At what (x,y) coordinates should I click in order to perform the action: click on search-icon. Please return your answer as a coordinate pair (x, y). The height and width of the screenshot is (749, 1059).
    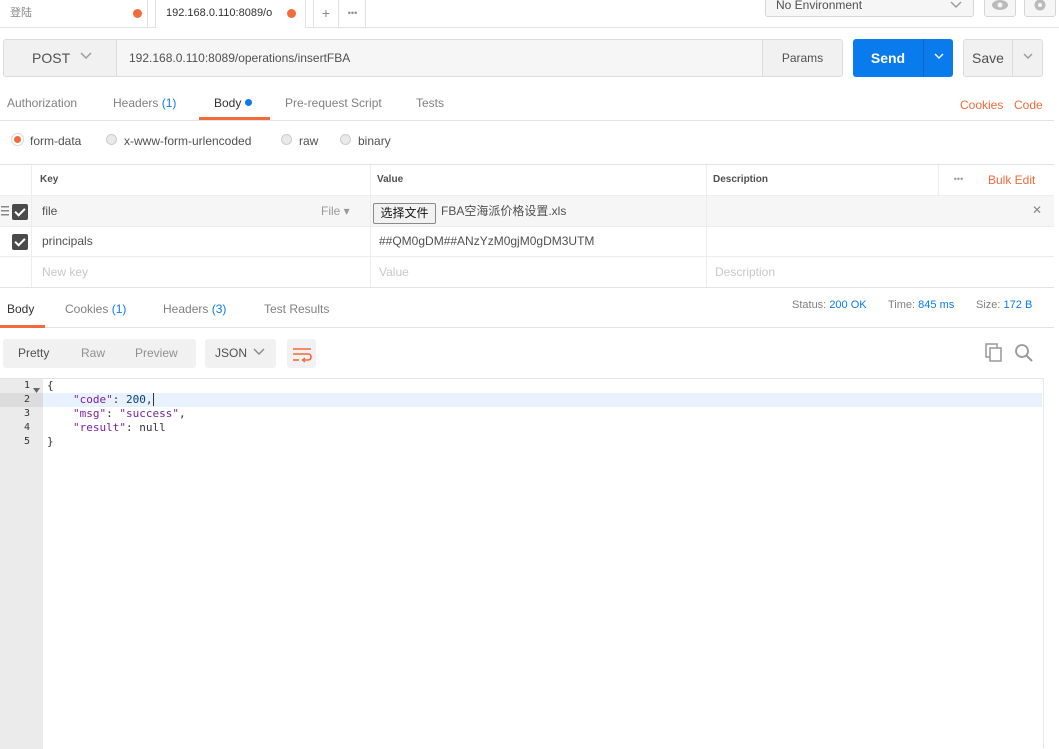
    Looking at the image, I should click on (1024, 354).